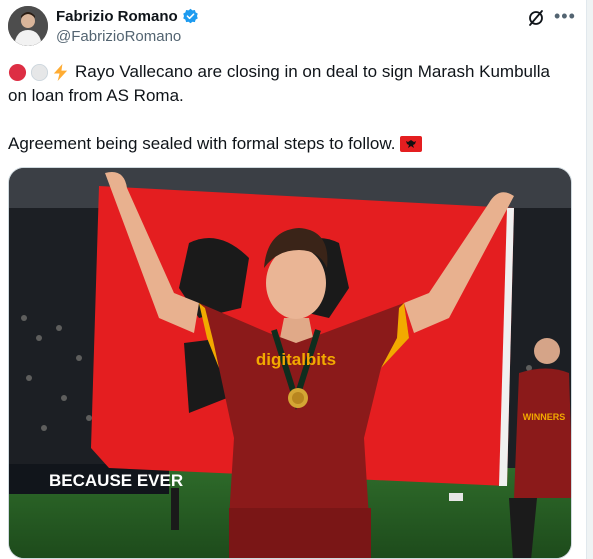 Image resolution: width=593 pixels, height=559 pixels. What do you see at coordinates (28, 26) in the screenshot?
I see `avatar` at bounding box center [28, 26].